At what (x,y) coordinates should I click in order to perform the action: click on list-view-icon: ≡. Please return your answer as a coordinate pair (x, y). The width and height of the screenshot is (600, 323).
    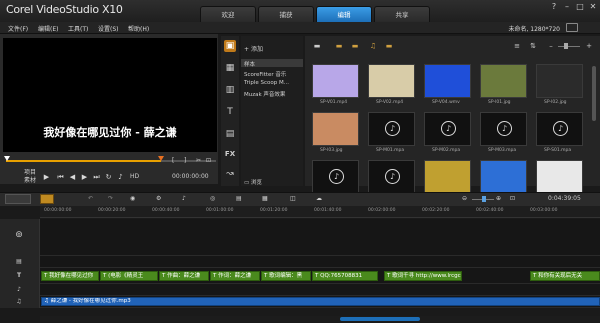
    Looking at the image, I should click on (517, 46).